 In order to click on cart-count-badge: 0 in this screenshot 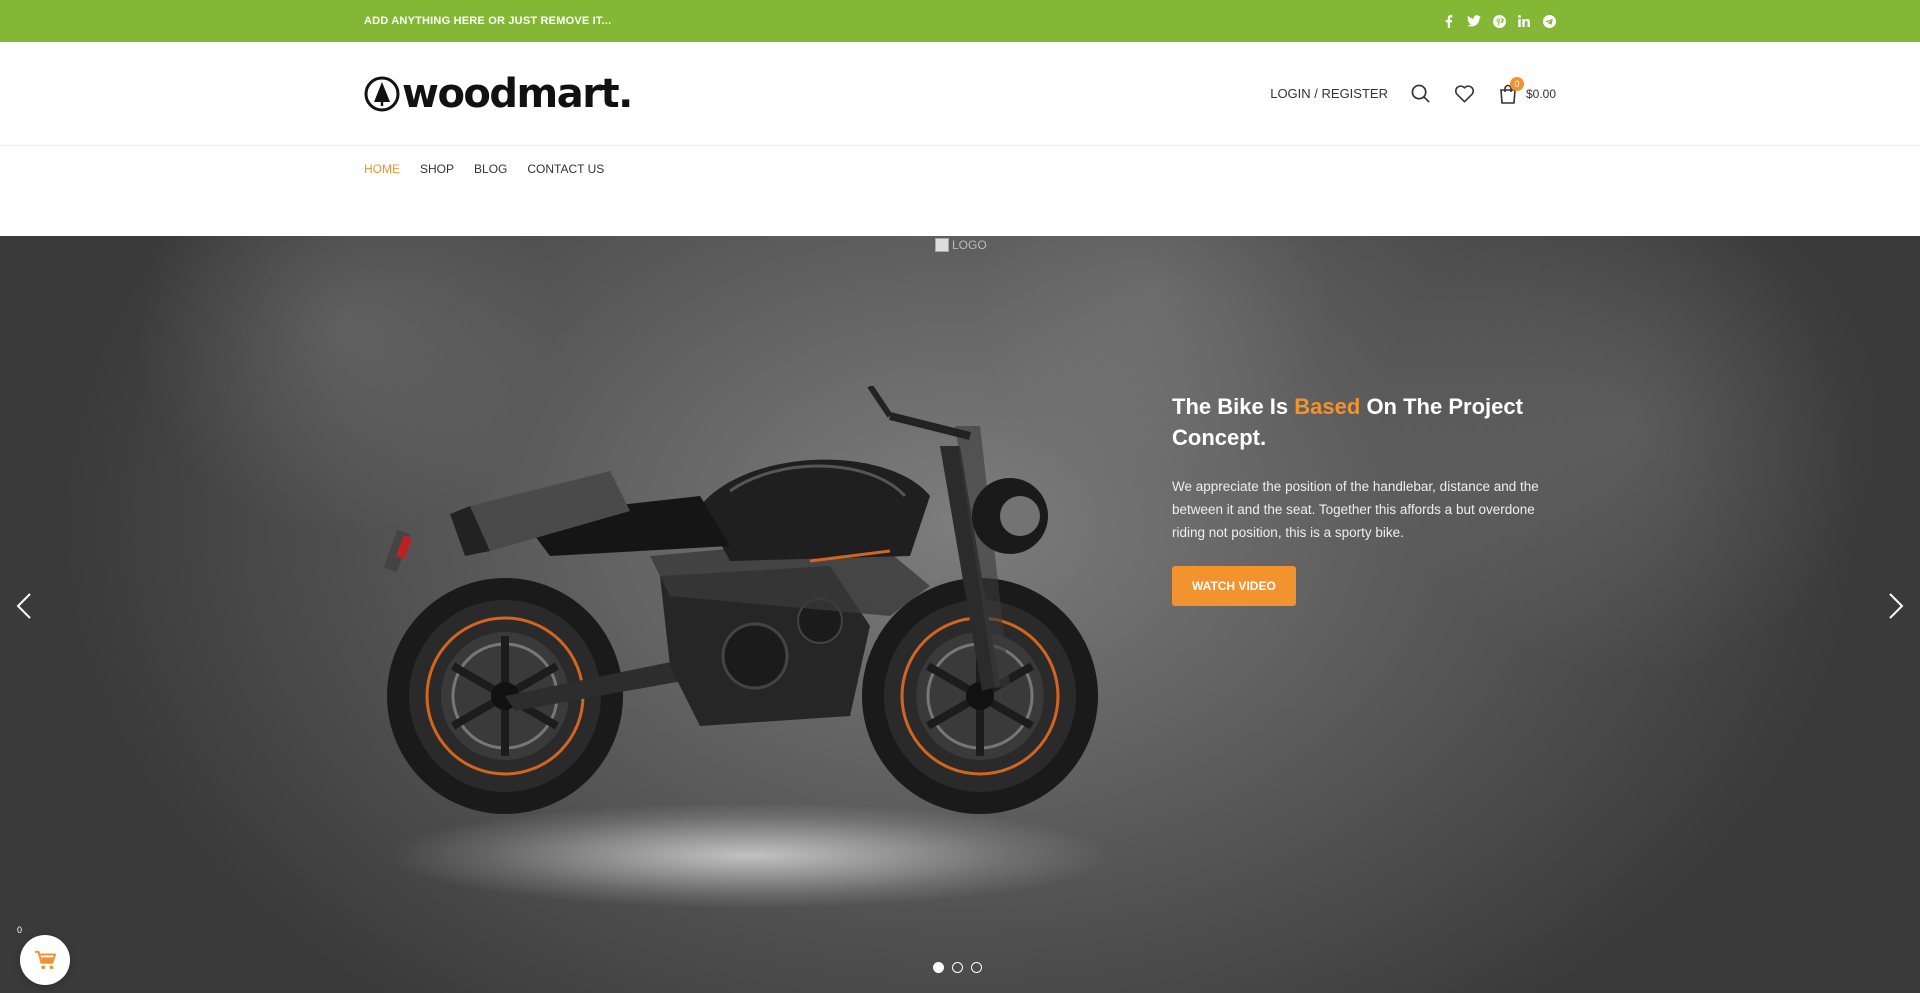, I will do `click(1516, 83)`.